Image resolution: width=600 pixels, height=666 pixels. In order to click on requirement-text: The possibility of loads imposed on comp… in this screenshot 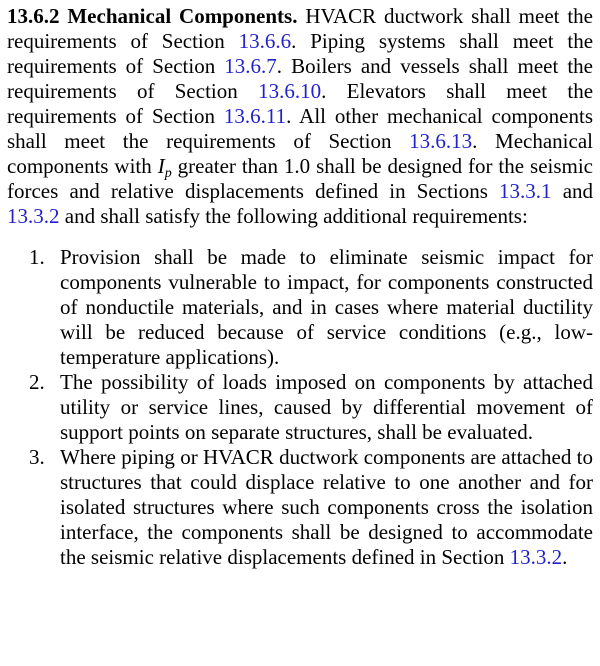, I will do `click(326, 407)`.